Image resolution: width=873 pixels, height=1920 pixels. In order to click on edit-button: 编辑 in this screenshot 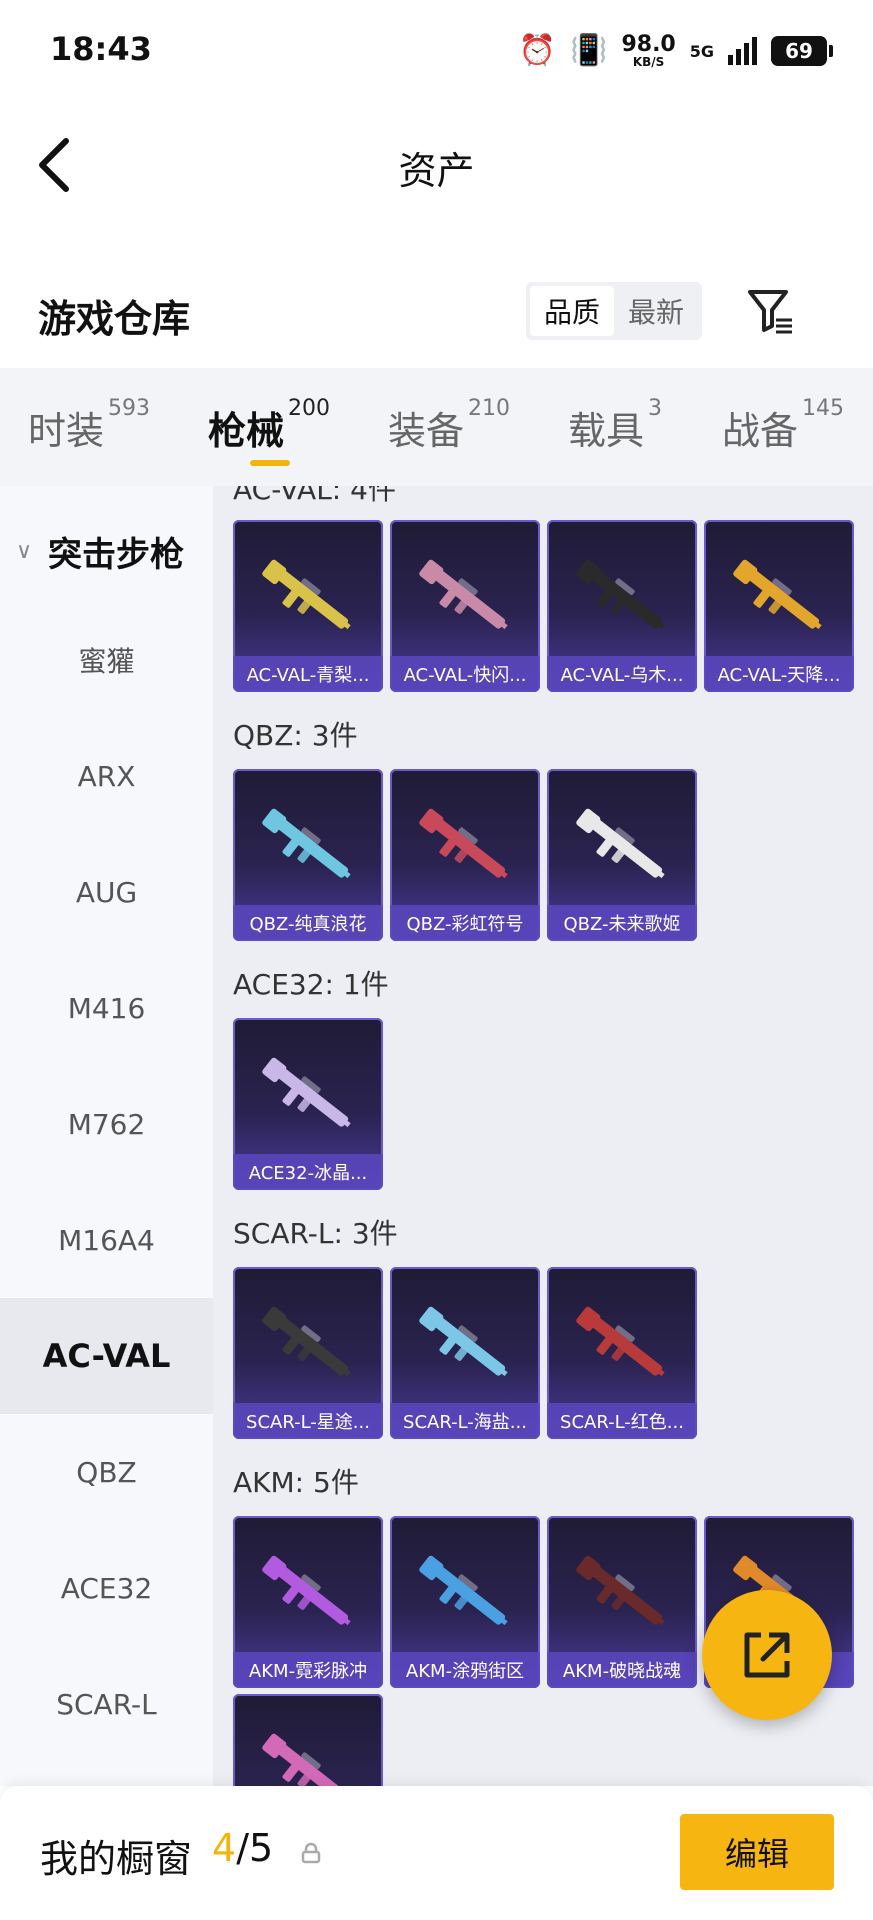, I will do `click(757, 1852)`.